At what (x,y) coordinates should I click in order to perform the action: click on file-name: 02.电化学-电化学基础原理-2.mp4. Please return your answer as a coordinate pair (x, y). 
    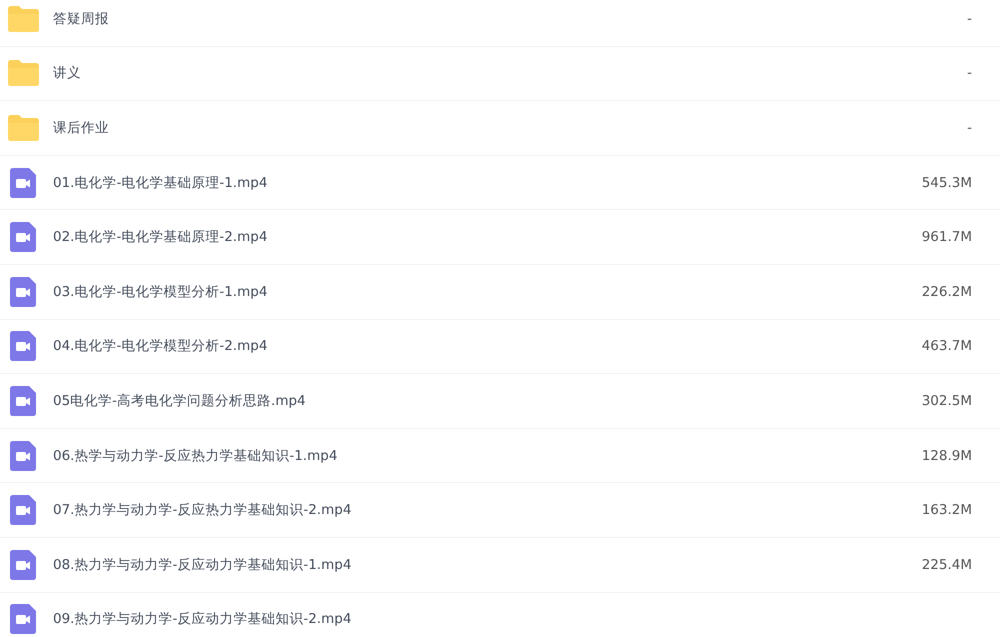
    Looking at the image, I should click on (472, 237).